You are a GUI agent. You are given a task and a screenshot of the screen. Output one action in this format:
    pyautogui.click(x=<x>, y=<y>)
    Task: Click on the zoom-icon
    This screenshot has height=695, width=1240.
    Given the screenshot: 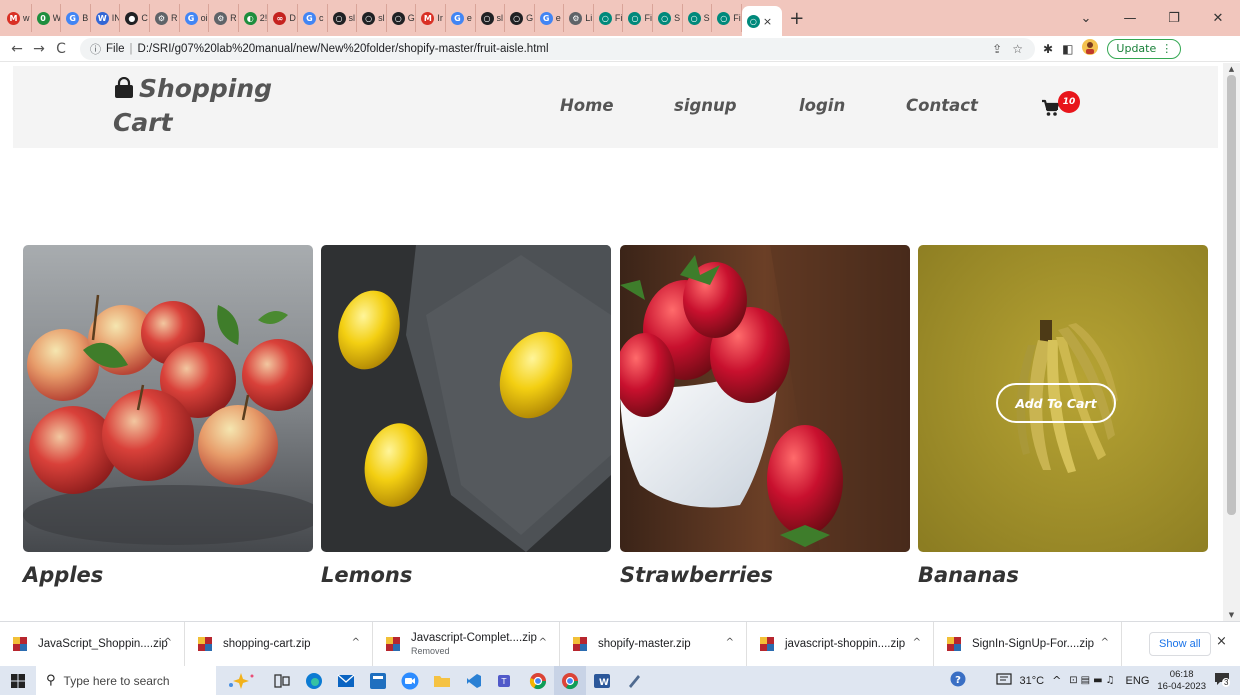 What is the action you would take?
    pyautogui.click(x=410, y=680)
    